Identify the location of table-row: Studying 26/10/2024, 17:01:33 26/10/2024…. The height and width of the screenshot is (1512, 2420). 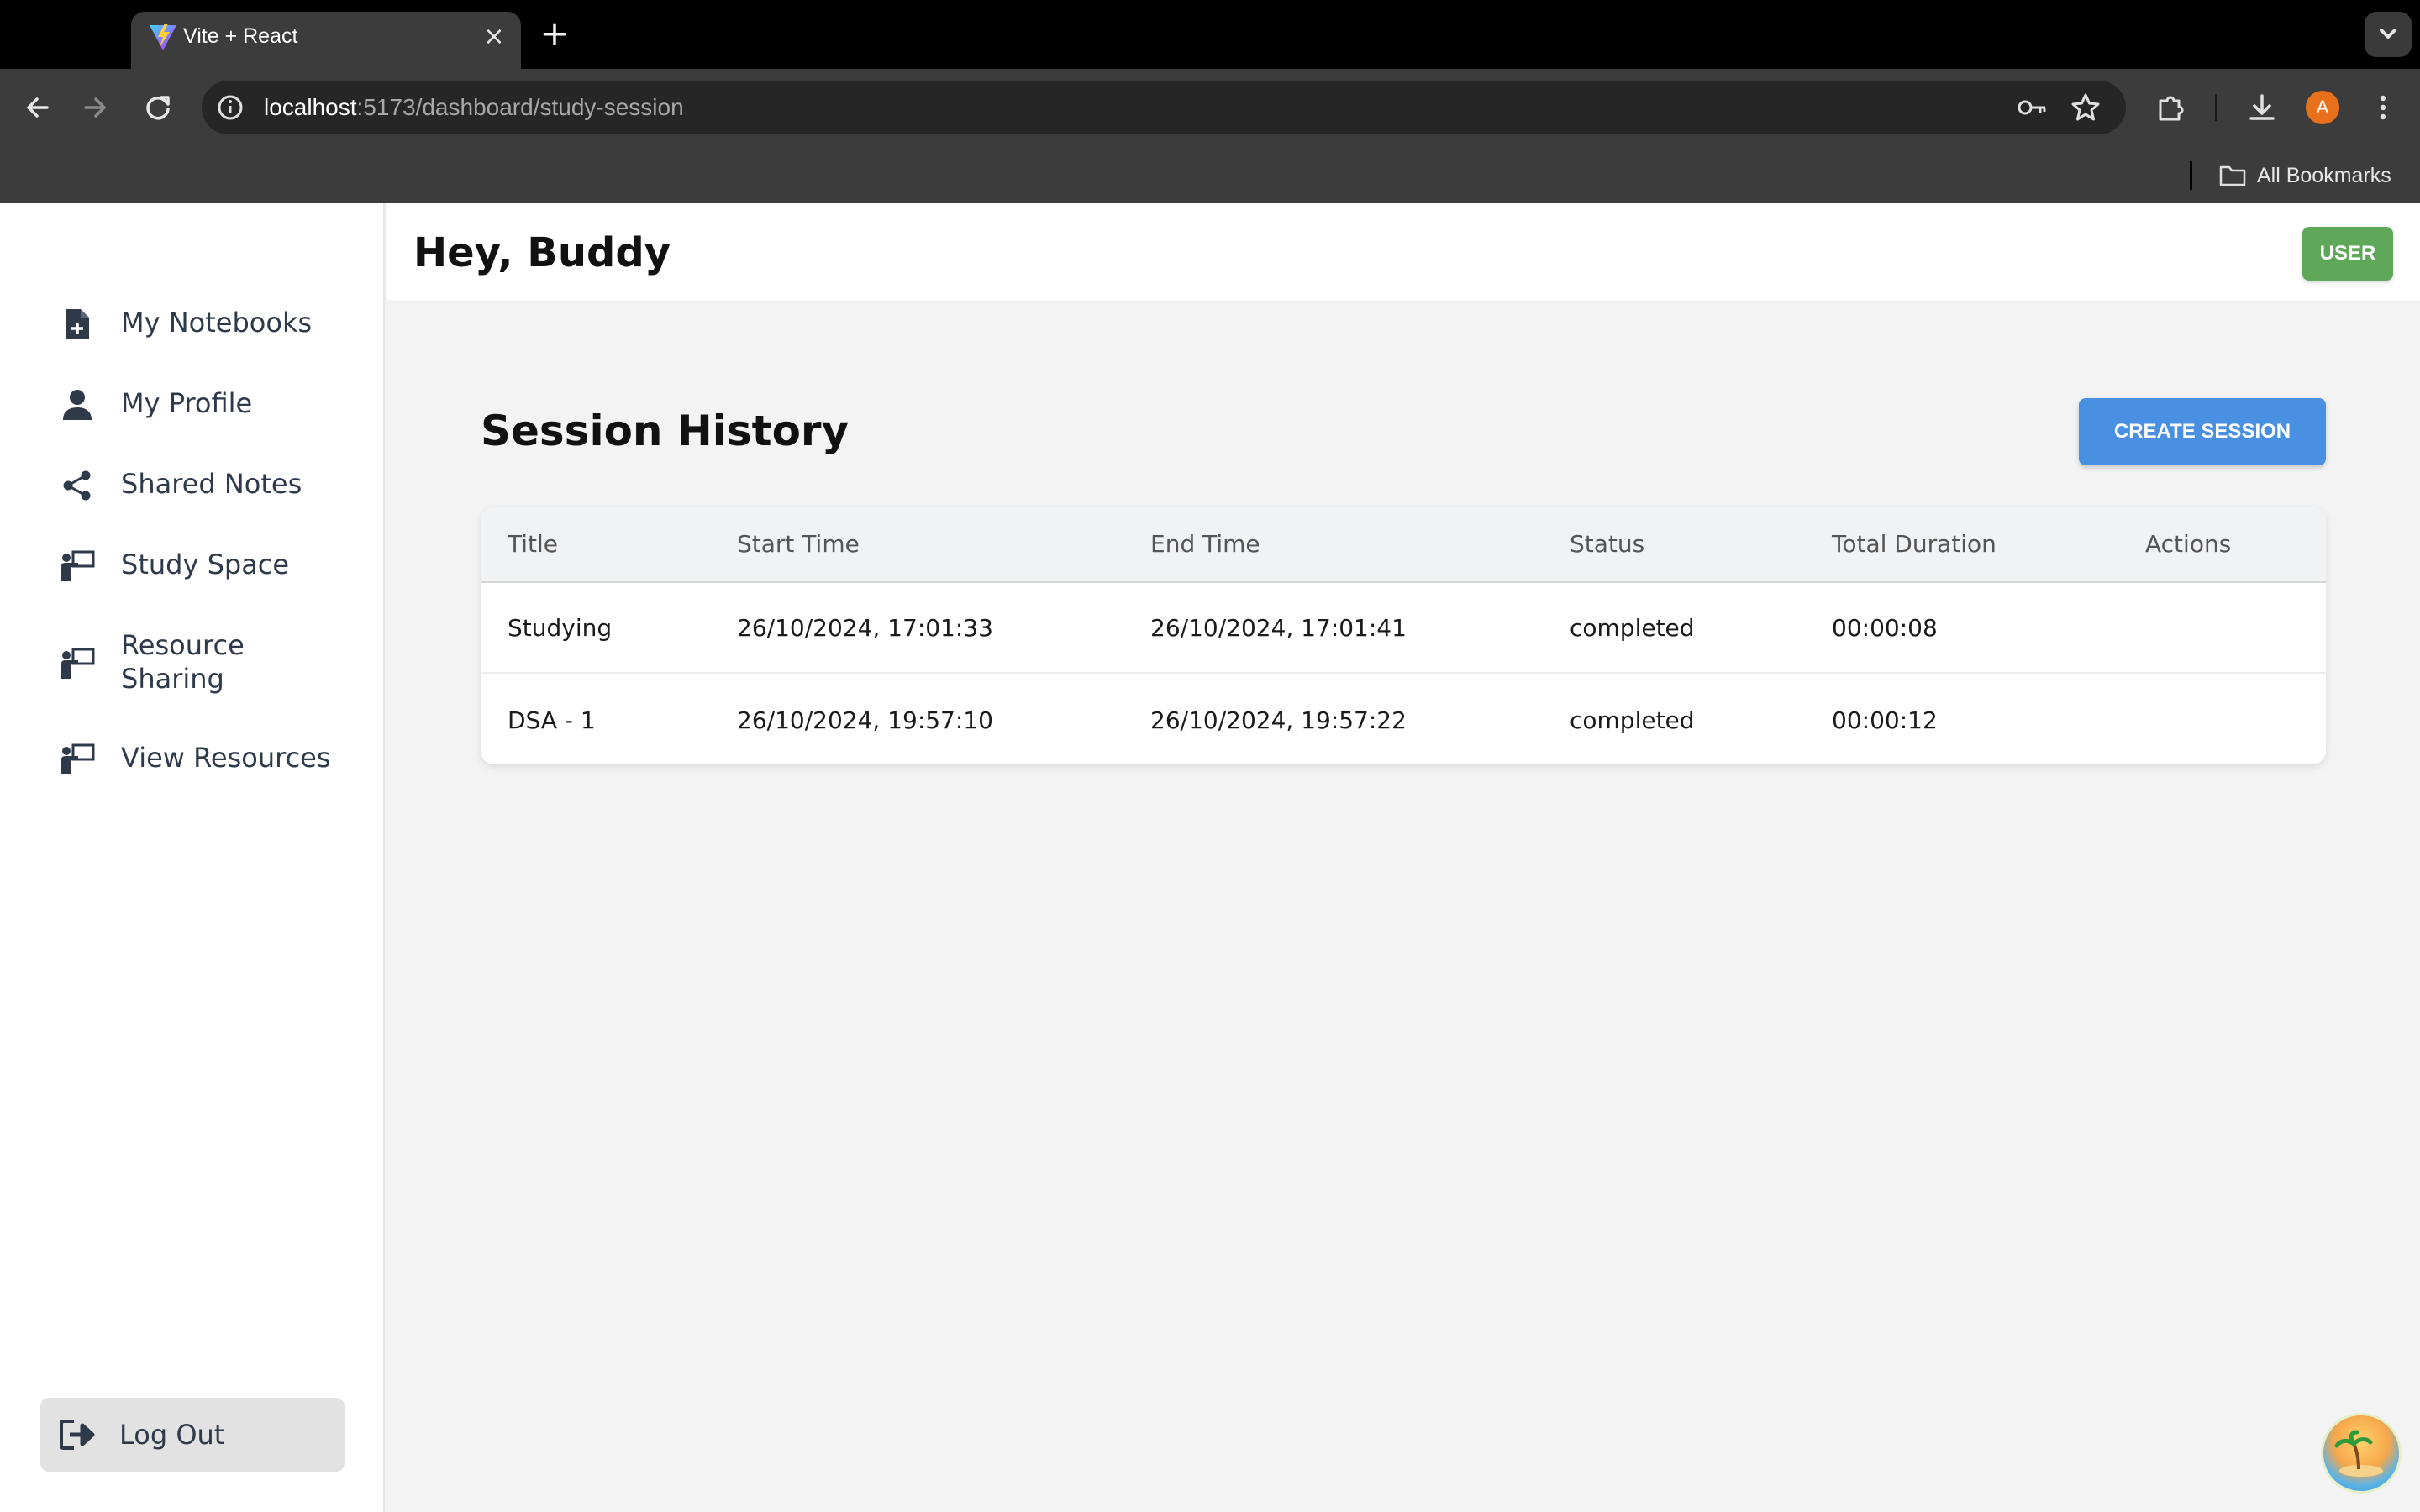
(1404, 628).